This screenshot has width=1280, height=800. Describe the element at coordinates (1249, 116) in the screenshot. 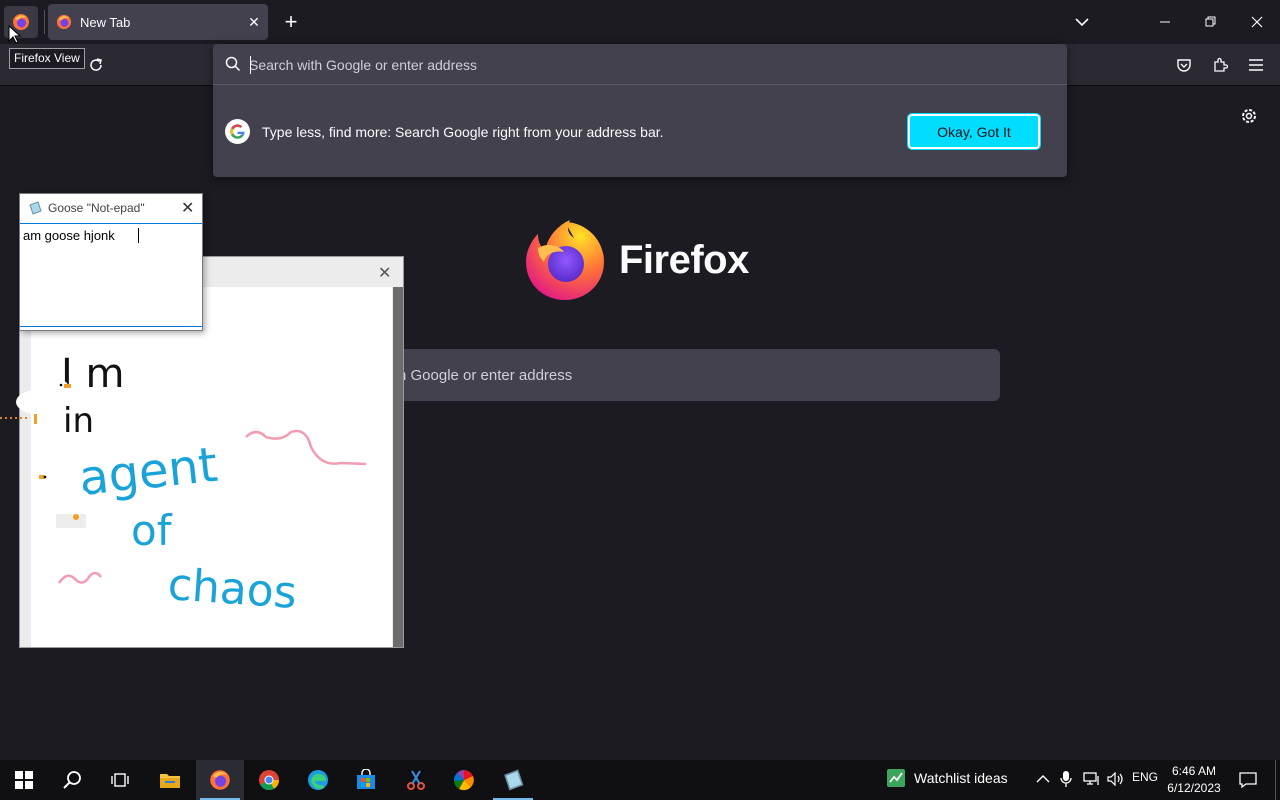

I see `gear-icon` at that location.